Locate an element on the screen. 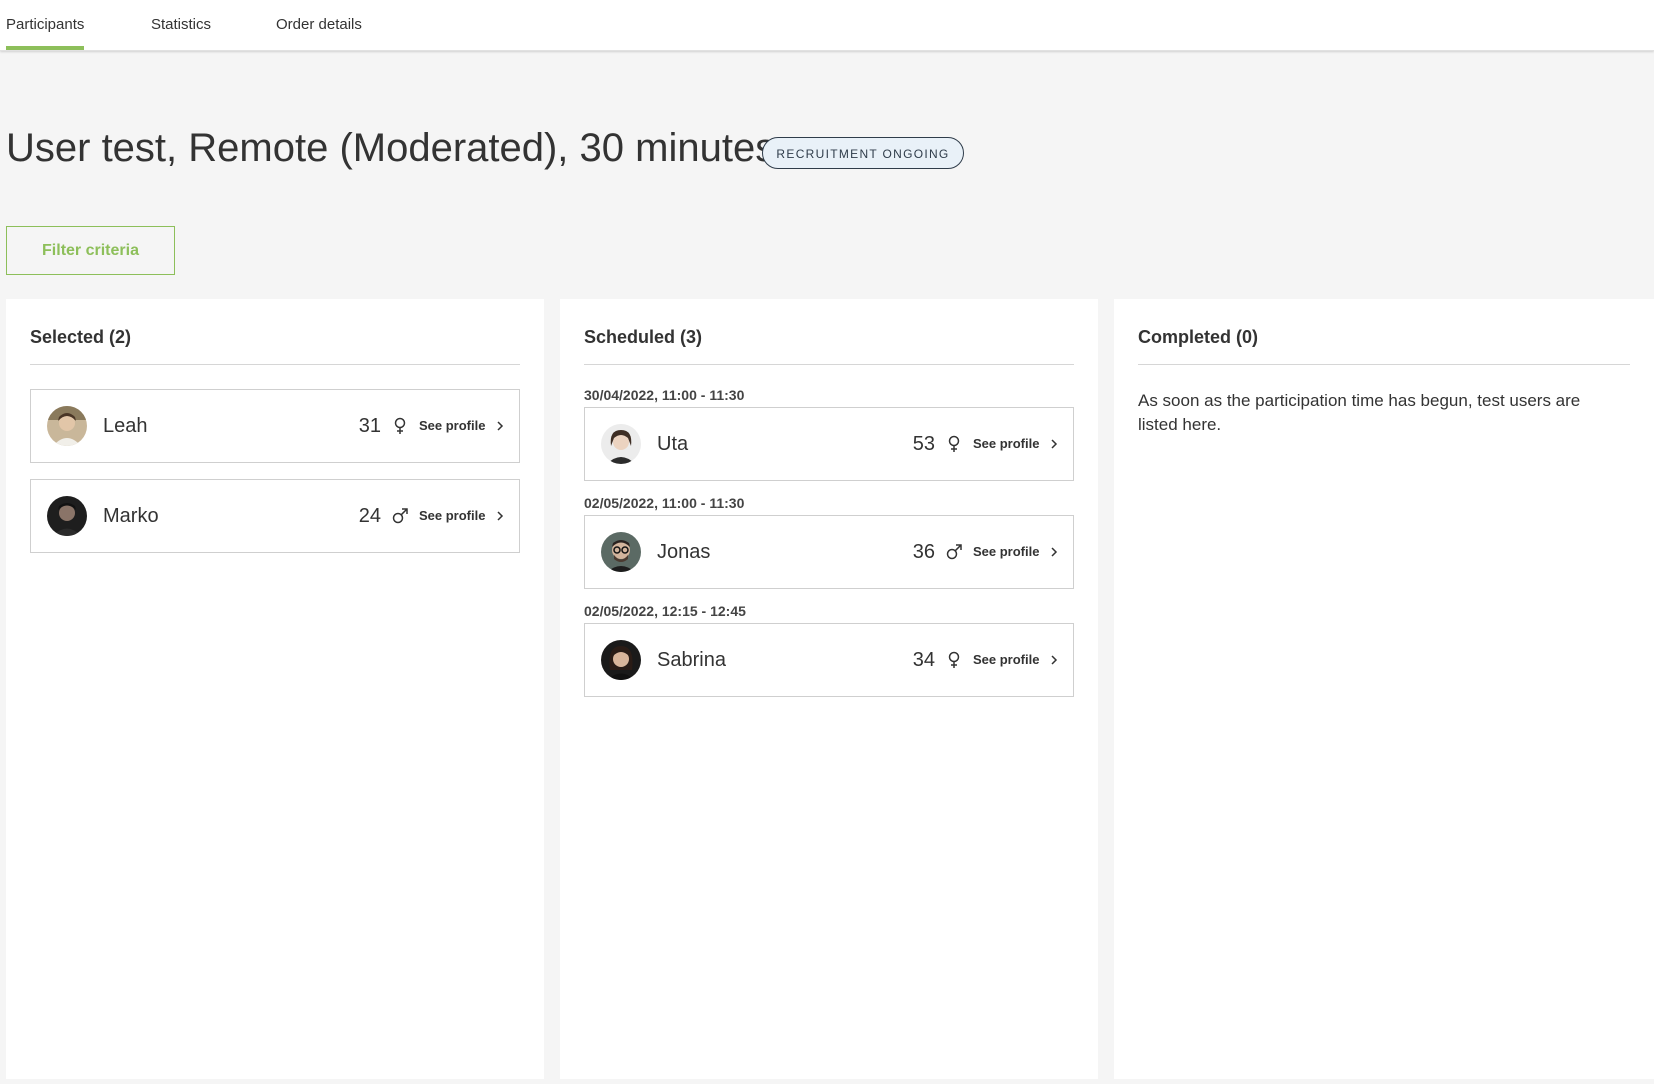 This screenshot has width=1654, height=1084. participant-age: 36 is located at coordinates (923, 552).